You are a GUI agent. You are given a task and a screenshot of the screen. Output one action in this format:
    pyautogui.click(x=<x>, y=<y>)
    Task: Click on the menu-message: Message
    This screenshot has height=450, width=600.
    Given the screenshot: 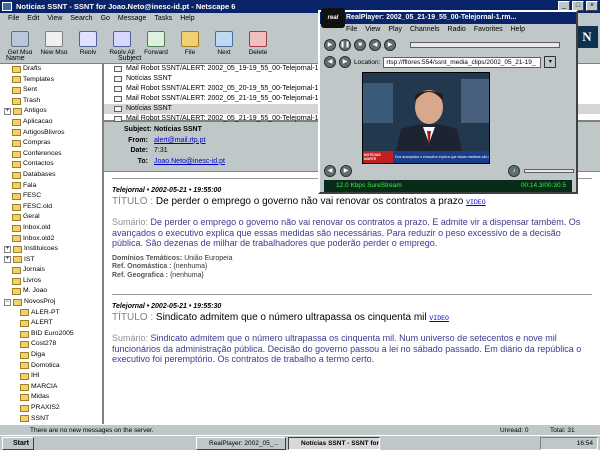 What is the action you would take?
    pyautogui.click(x=132, y=18)
    